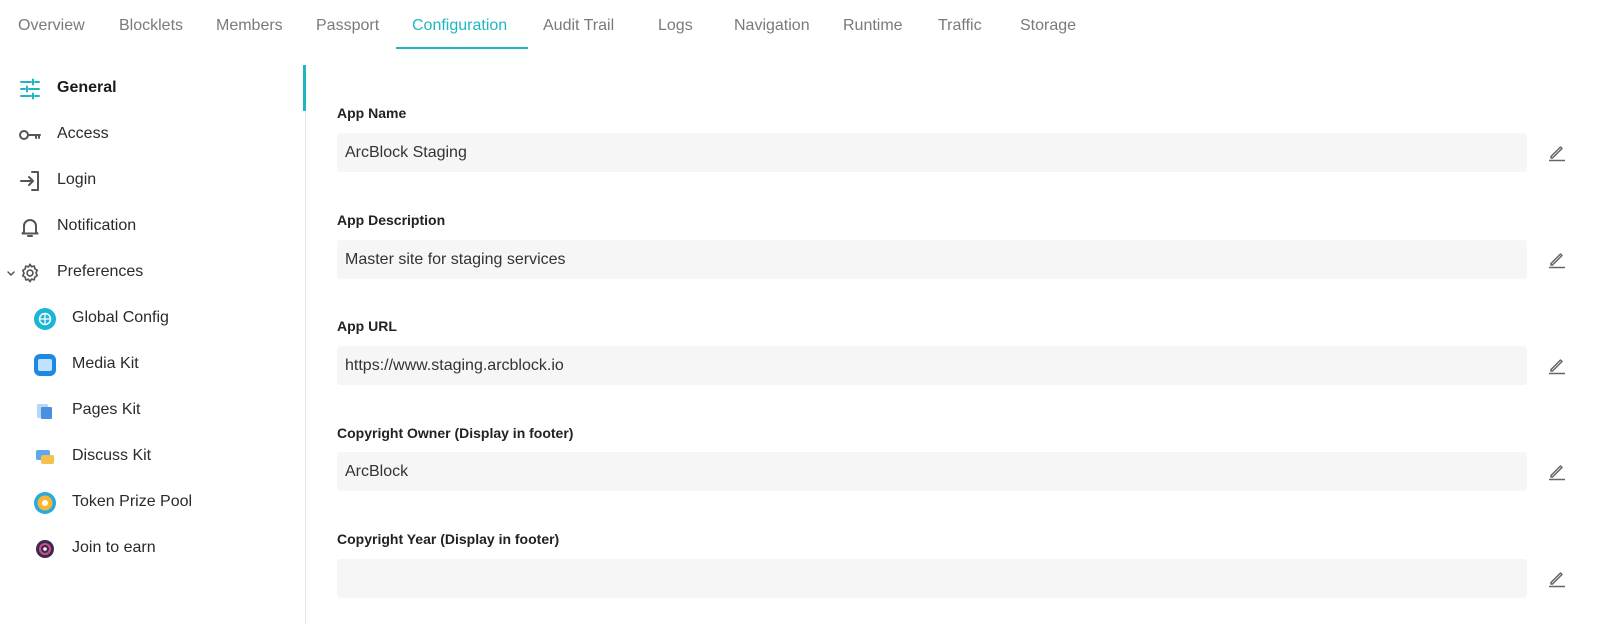  I want to click on app-description-field: Master site for staging services, so click(932, 259).